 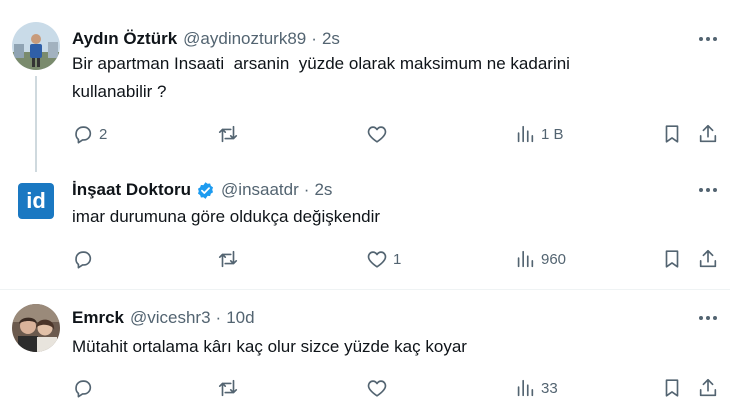 I want to click on display-name: Emrck, so click(x=98, y=318).